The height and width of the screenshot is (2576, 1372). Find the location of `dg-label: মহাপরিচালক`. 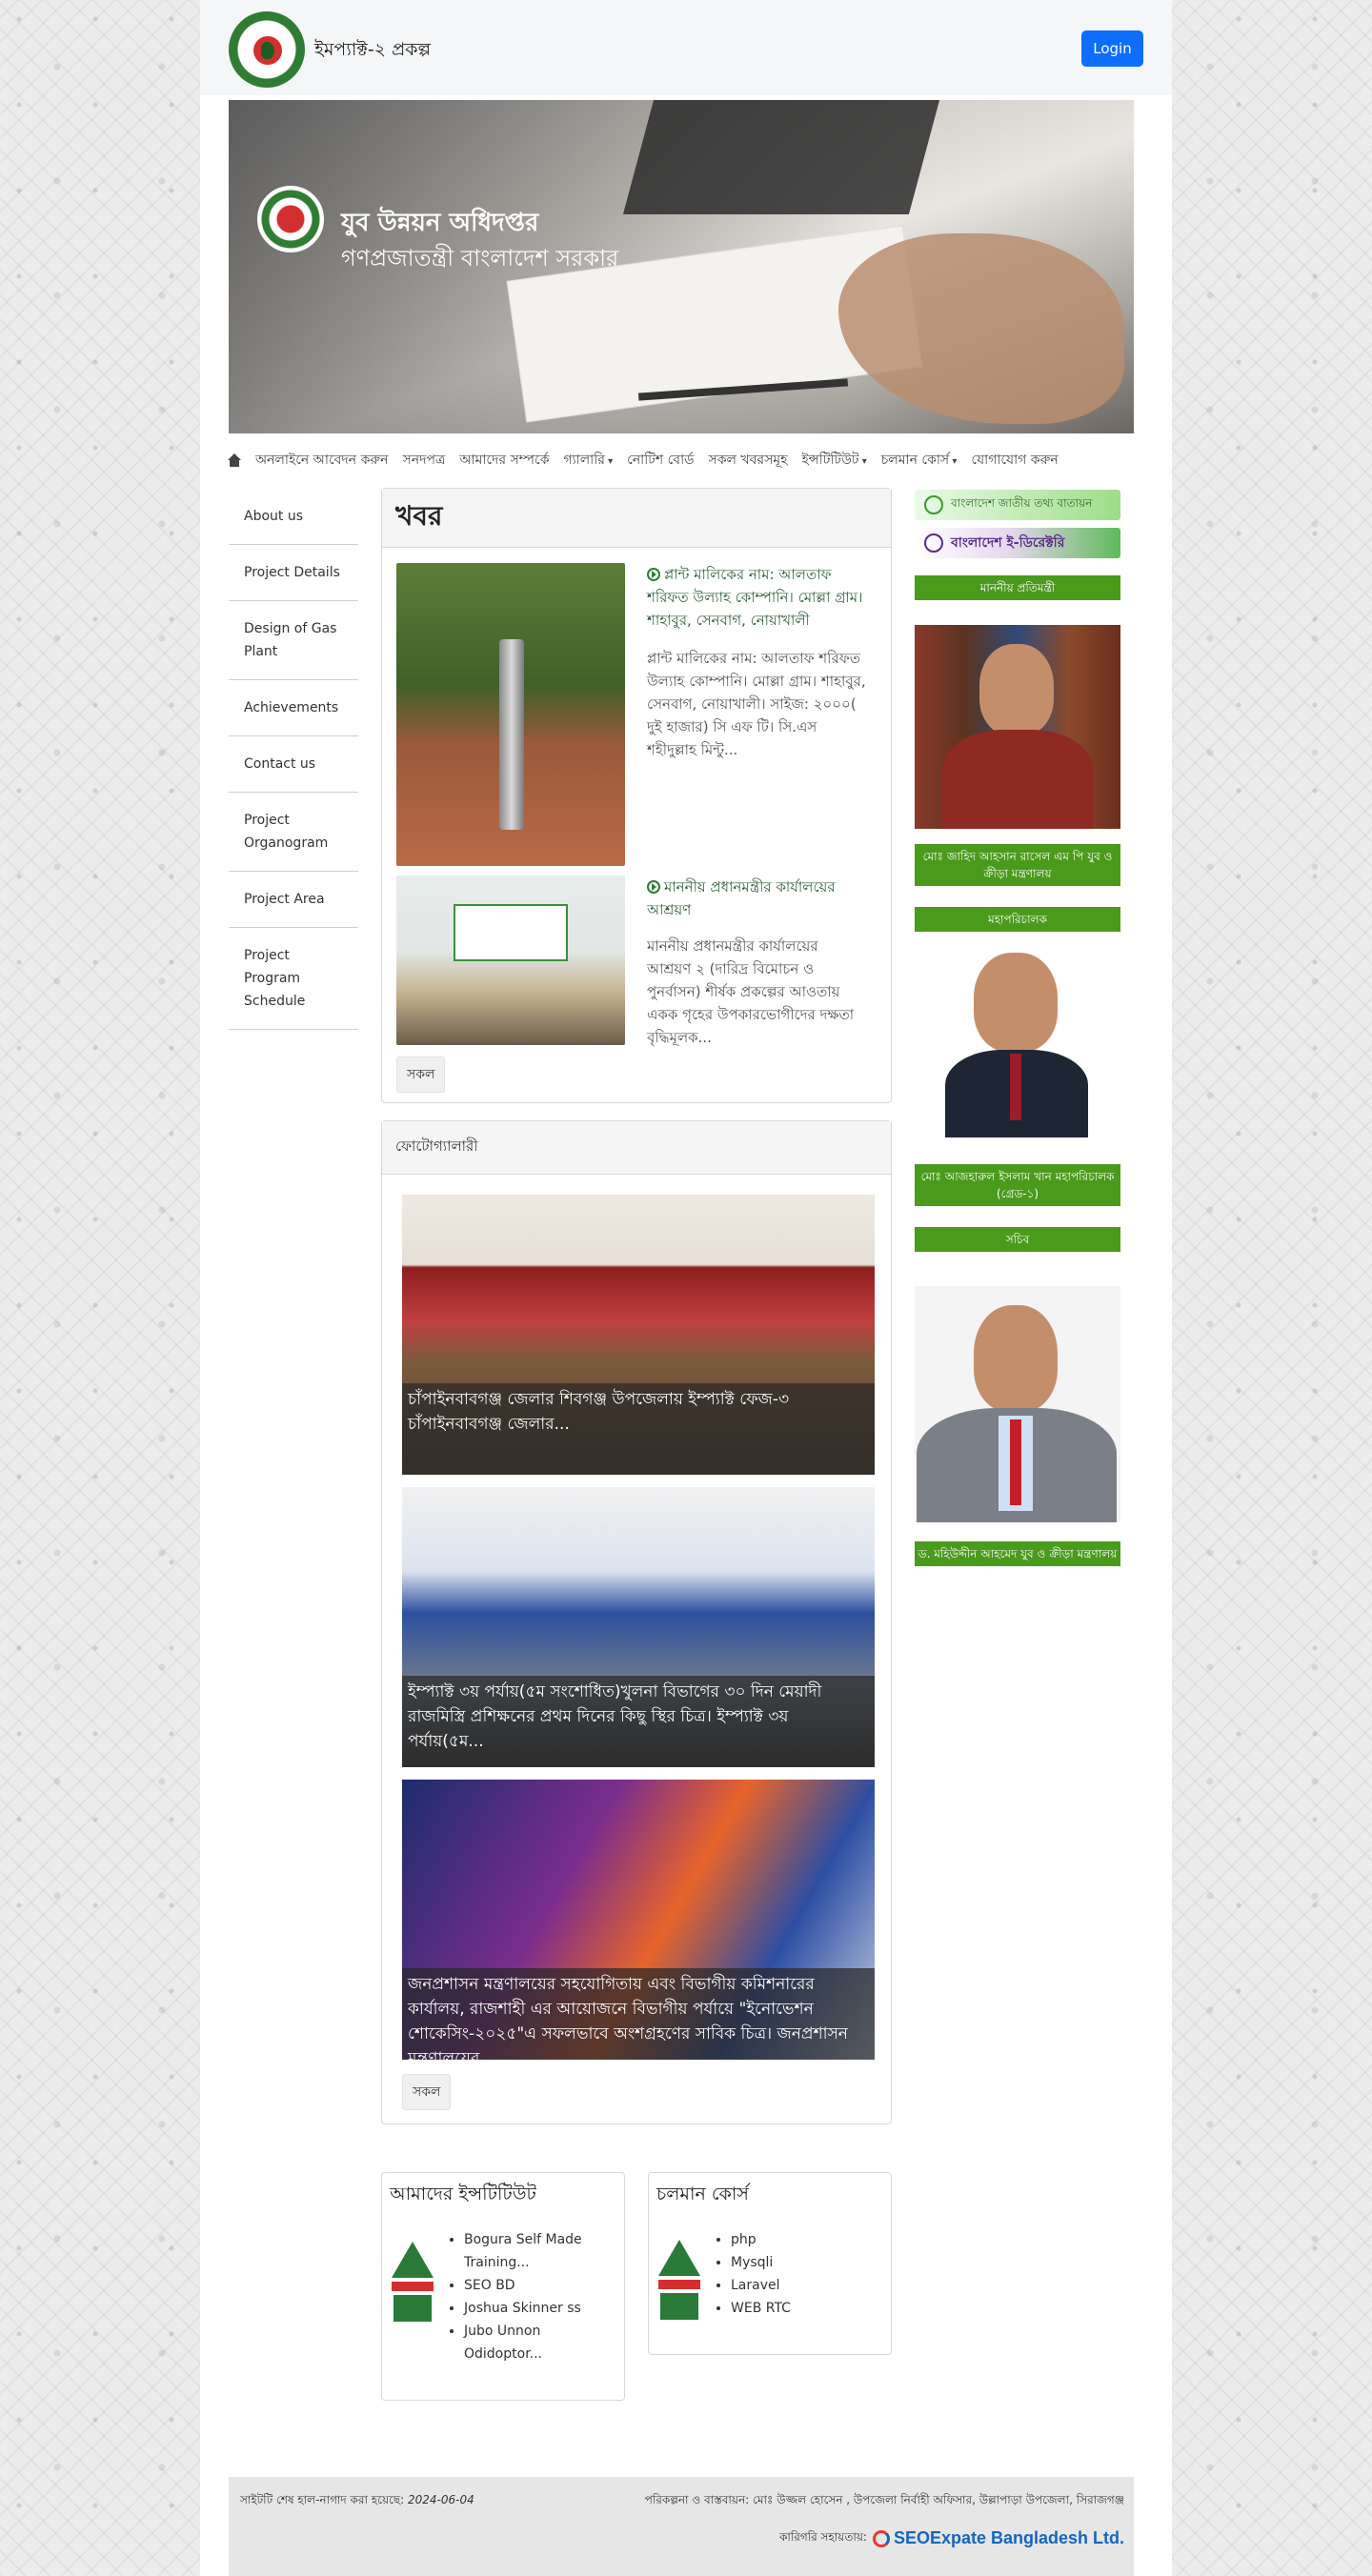

dg-label: মহাপরিচালক is located at coordinates (1017, 920).